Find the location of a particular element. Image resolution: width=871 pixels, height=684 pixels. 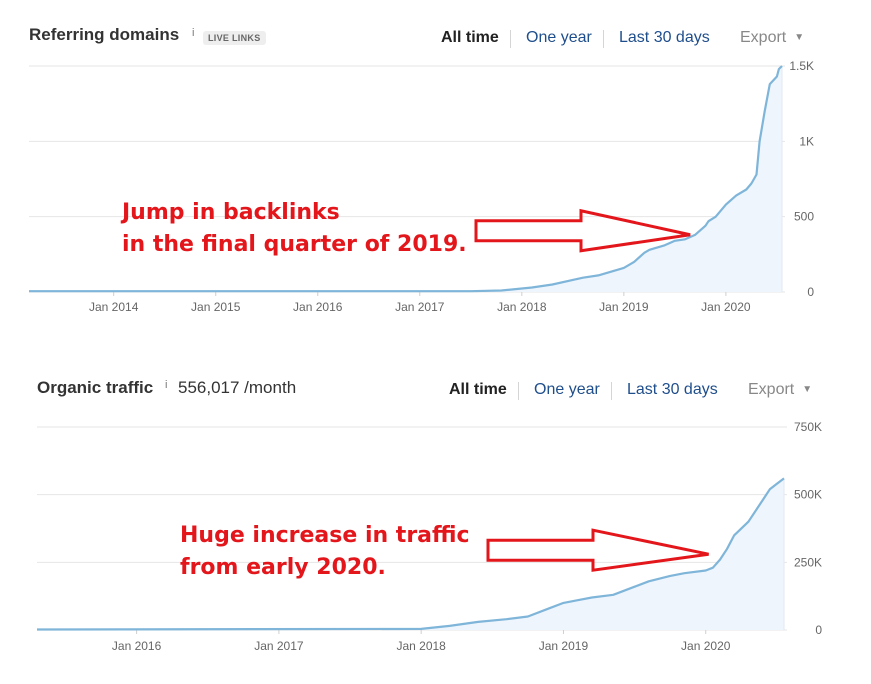

annotation-arrow is located at coordinates (597, 550).